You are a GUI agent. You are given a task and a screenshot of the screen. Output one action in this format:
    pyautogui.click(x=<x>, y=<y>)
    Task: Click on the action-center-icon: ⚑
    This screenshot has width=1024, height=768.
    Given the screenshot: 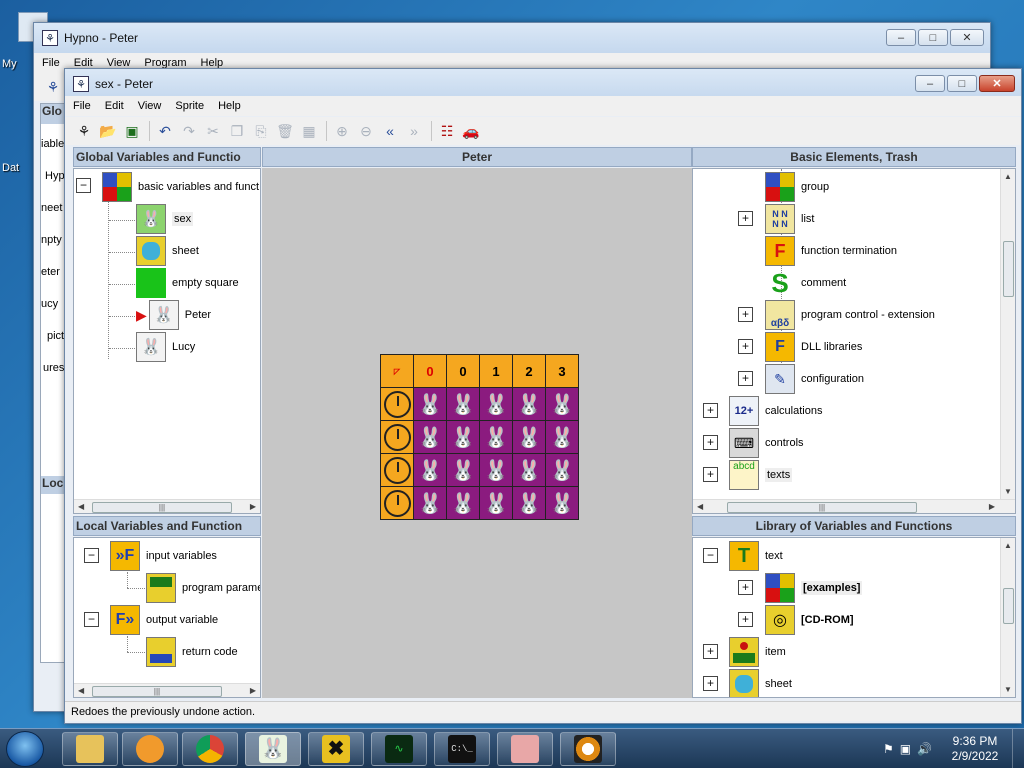 What is the action you would take?
    pyautogui.click(x=888, y=749)
    